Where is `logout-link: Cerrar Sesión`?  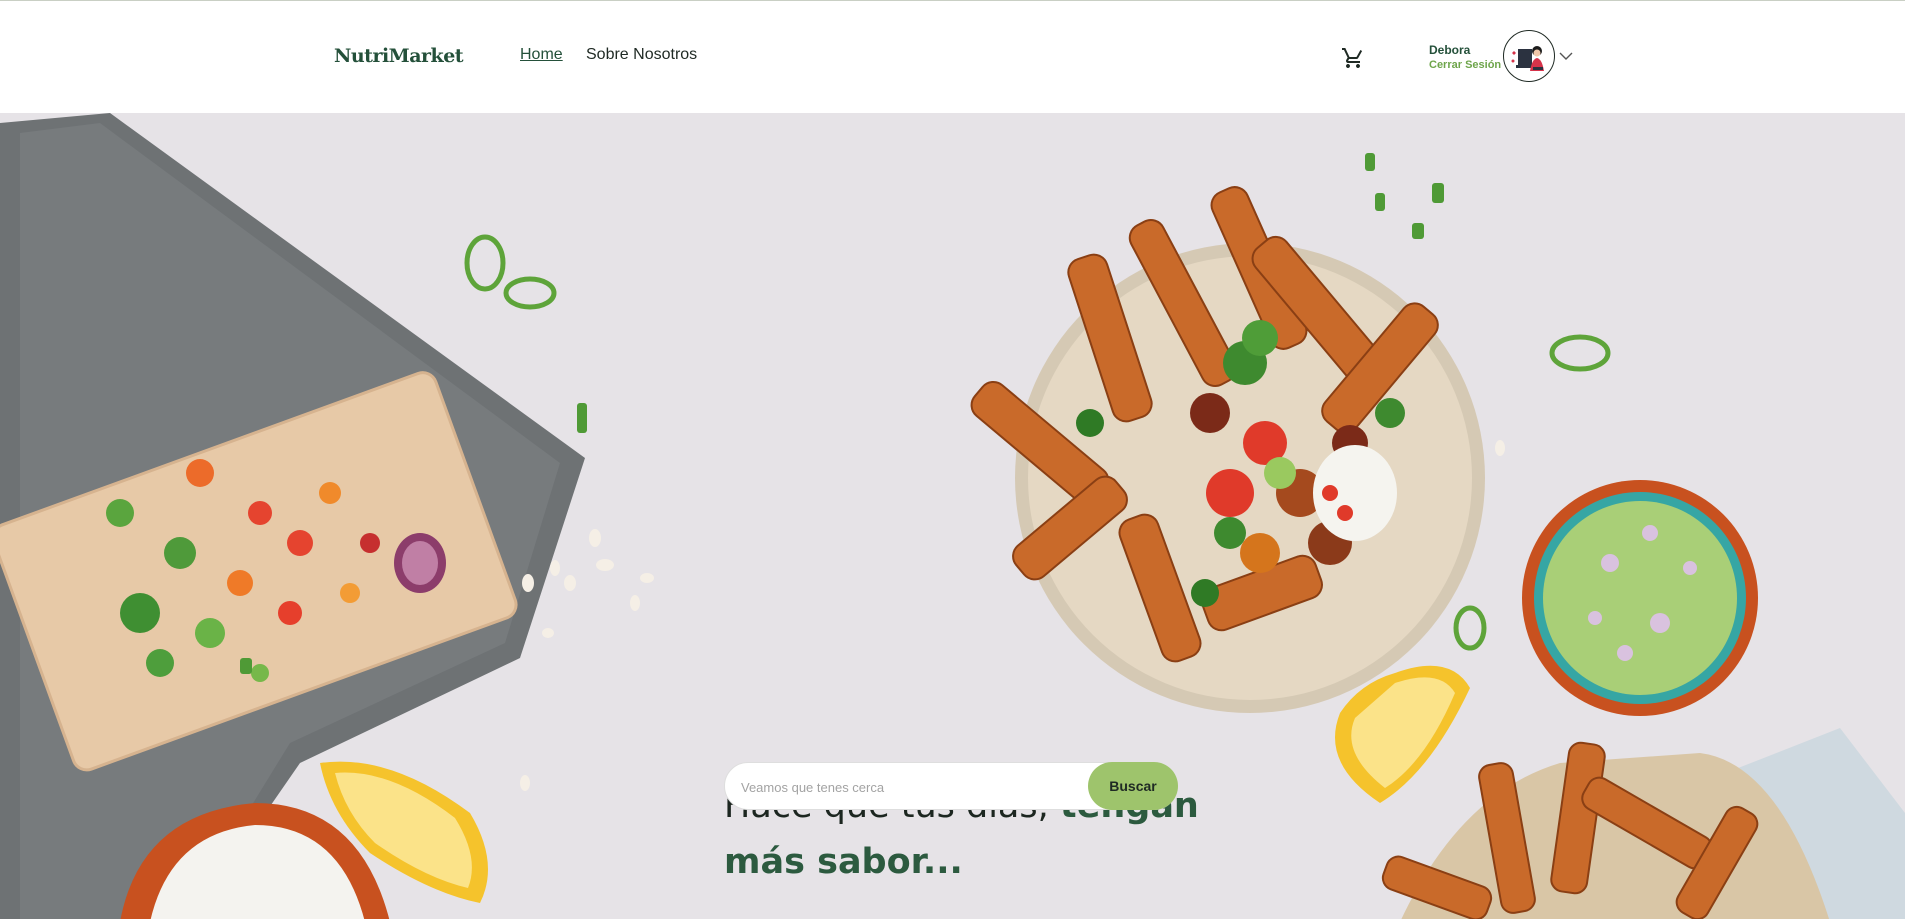
logout-link: Cerrar Sesión is located at coordinates (1465, 65).